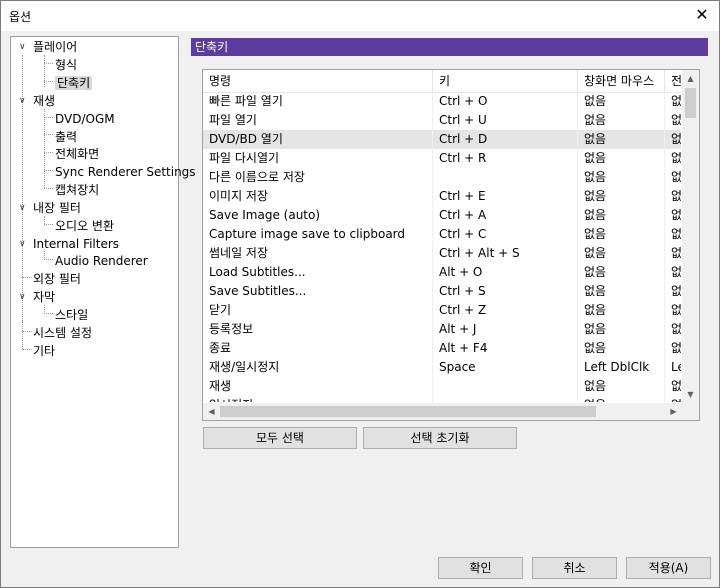  I want to click on table-cell: Alt + O, so click(505, 272).